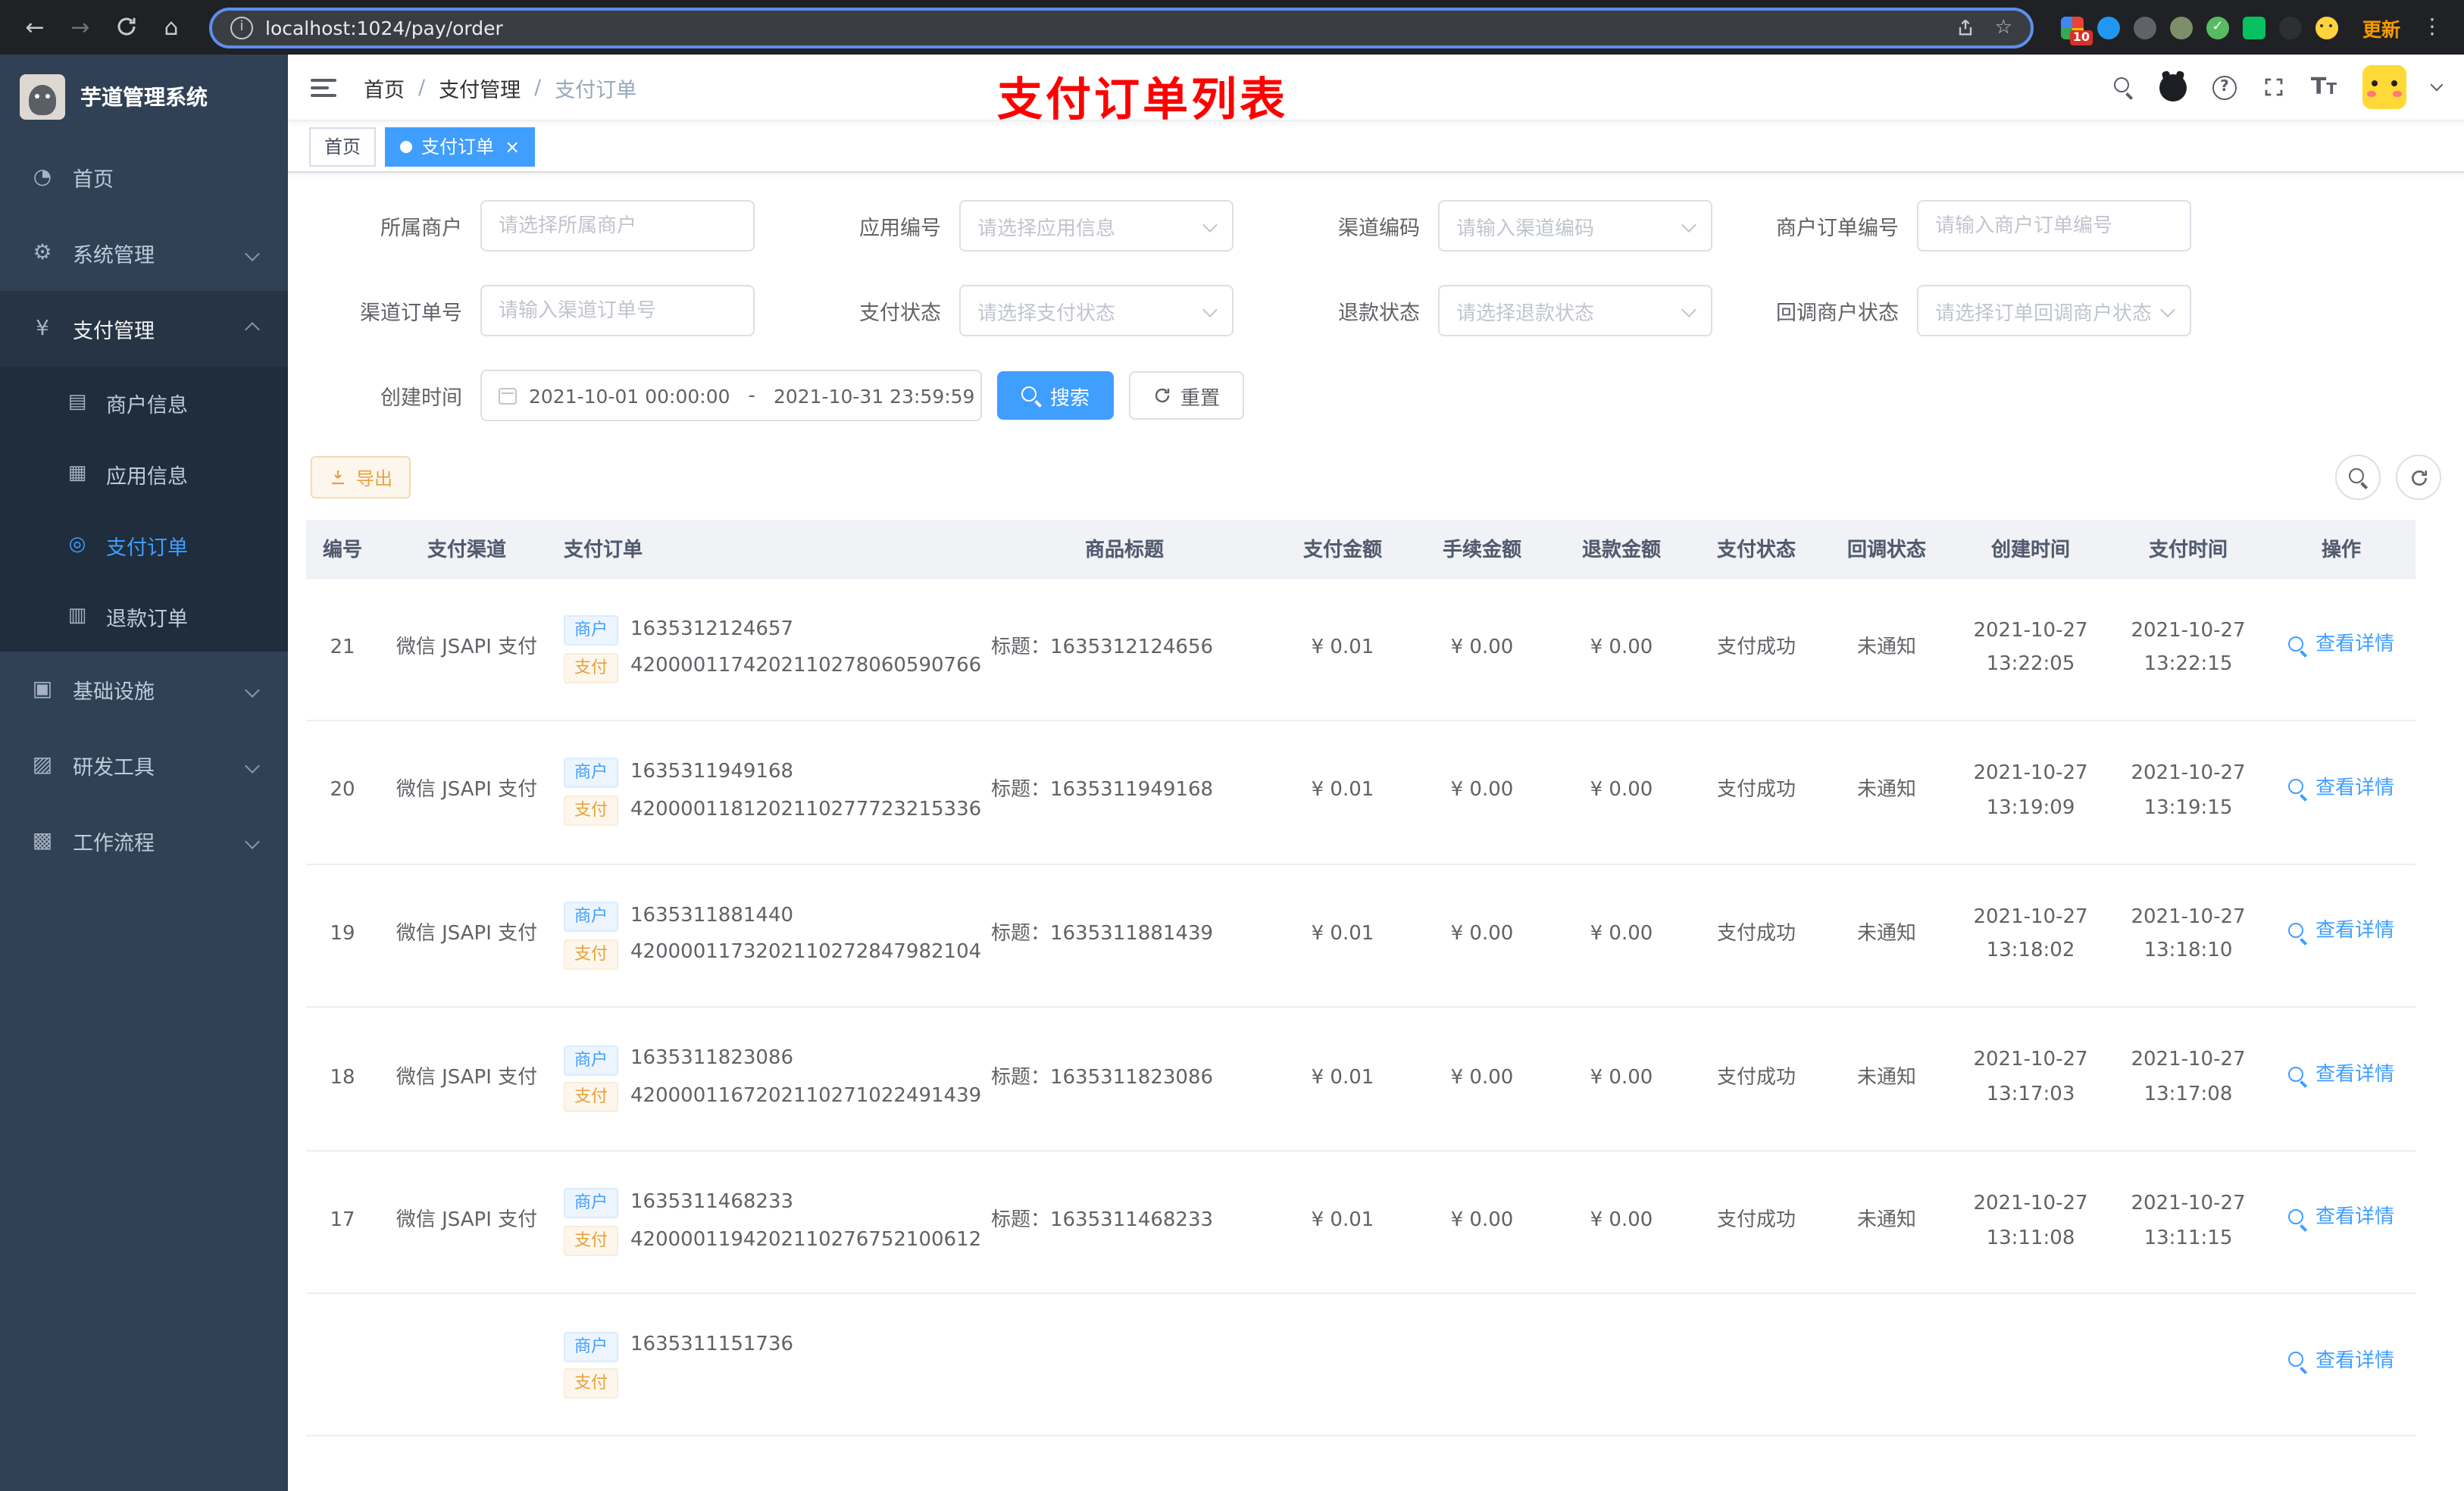 The height and width of the screenshot is (1491, 2464). I want to click on profile-avatar-icon, so click(2326, 27).